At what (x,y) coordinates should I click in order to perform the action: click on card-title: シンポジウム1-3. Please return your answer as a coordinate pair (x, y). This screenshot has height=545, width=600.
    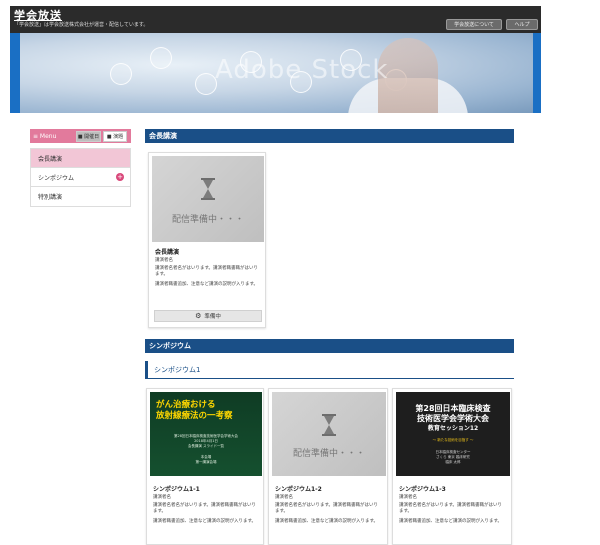
    Looking at the image, I should click on (422, 489).